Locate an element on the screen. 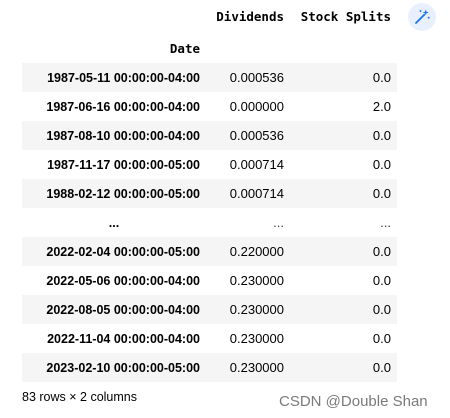 The height and width of the screenshot is (418, 450). table-row: 2022-08-05 00:00:00-04:00 0.230000 0.0 is located at coordinates (209, 309).